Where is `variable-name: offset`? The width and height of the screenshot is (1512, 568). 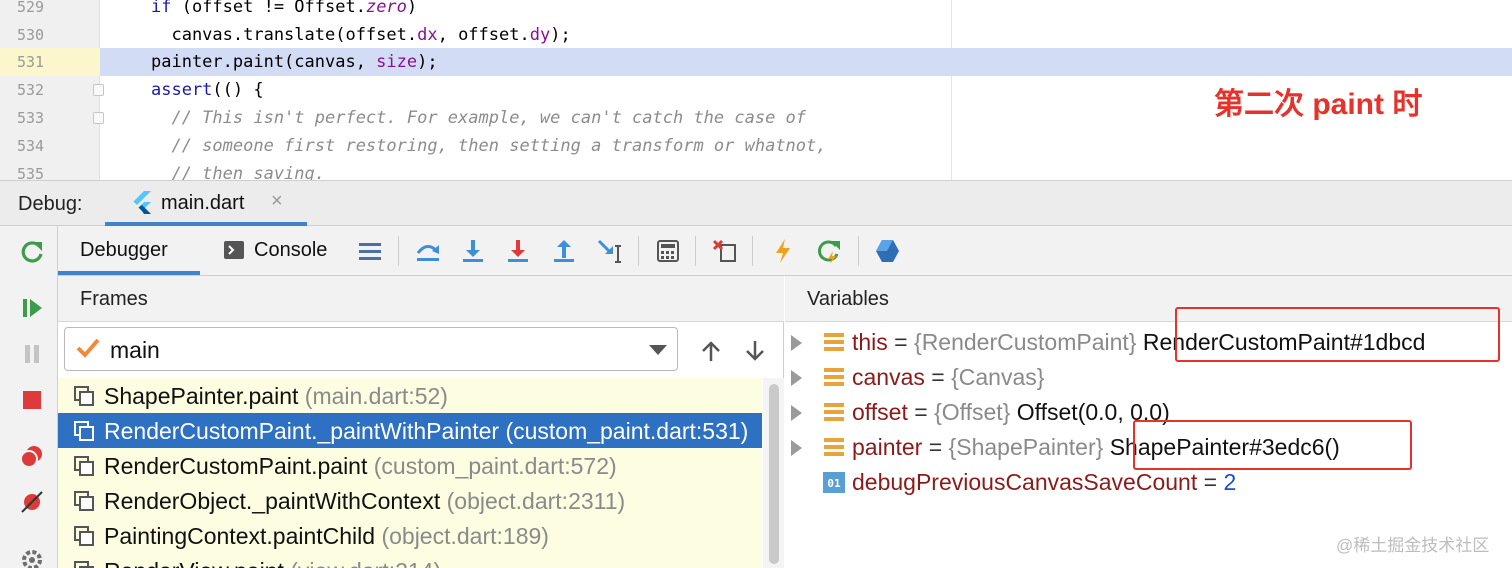
variable-name: offset is located at coordinates (880, 412).